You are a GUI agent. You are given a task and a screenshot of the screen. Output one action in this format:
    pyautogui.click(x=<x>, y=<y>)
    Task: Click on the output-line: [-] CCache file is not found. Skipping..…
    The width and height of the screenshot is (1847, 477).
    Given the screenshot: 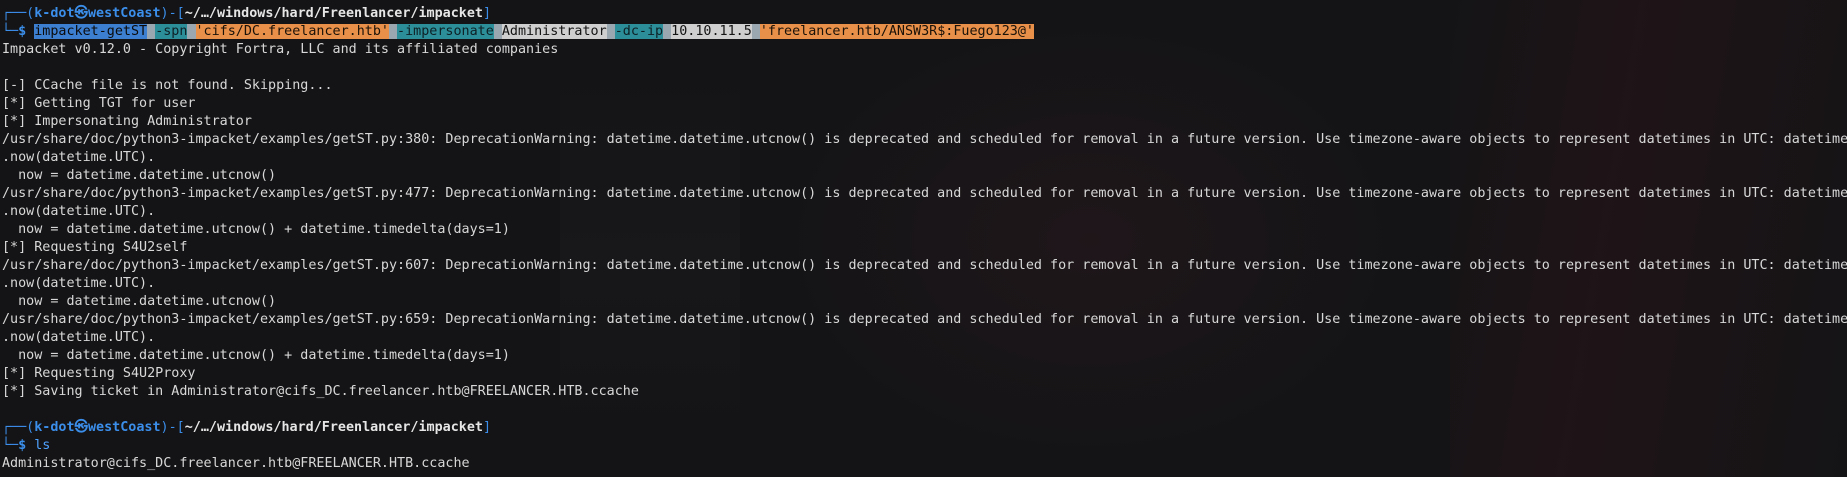 What is the action you would take?
    pyautogui.click(x=167, y=85)
    